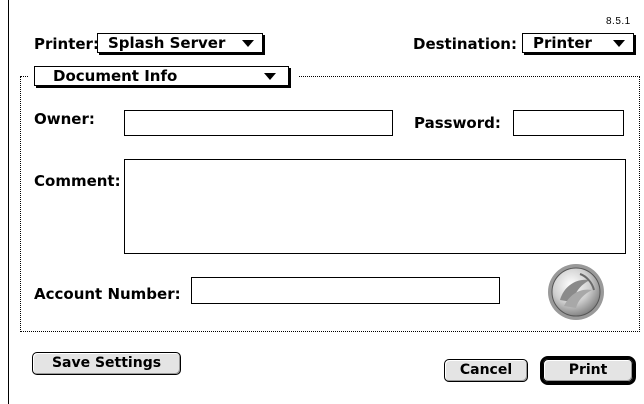  I want to click on password-label: Password:, so click(457, 123).